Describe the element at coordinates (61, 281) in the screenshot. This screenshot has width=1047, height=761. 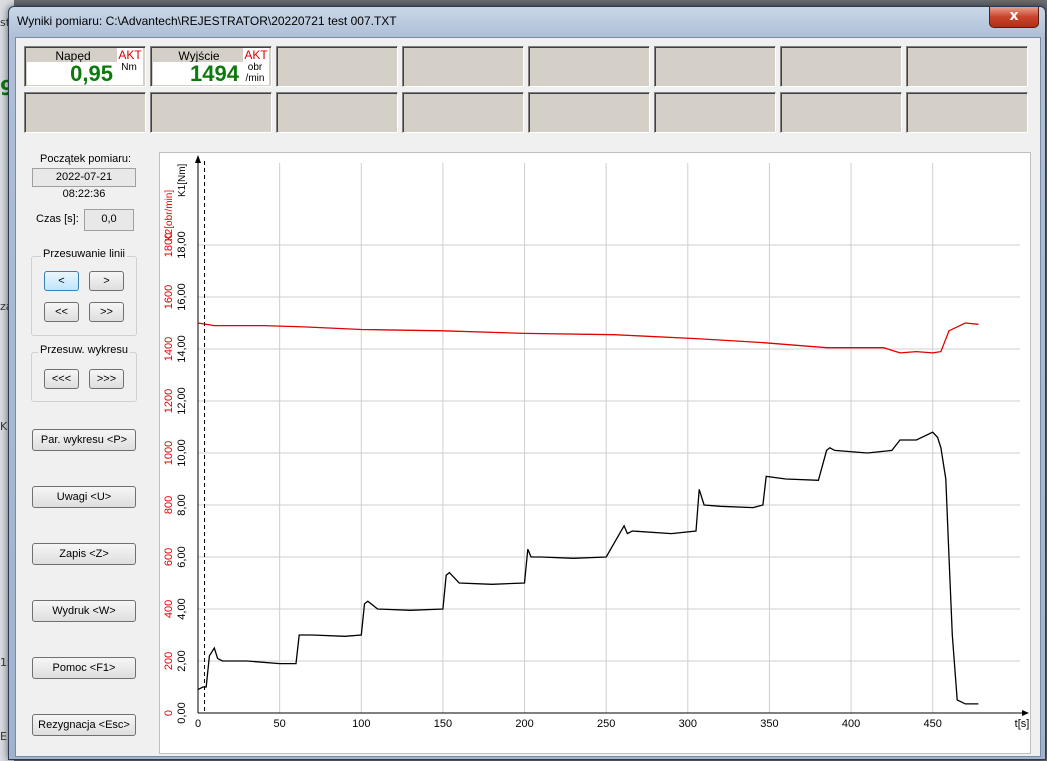
I see `line-left-button: <` at that location.